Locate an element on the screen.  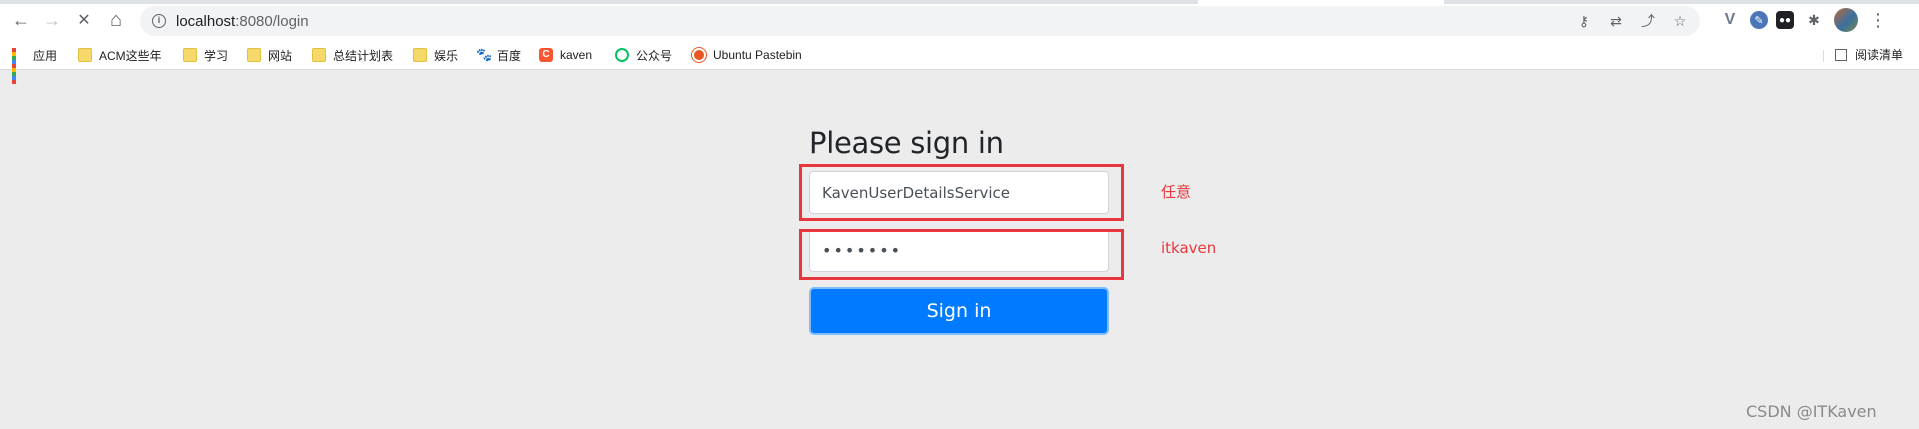
url-text: localhost:8080/login is located at coordinates (242, 21).